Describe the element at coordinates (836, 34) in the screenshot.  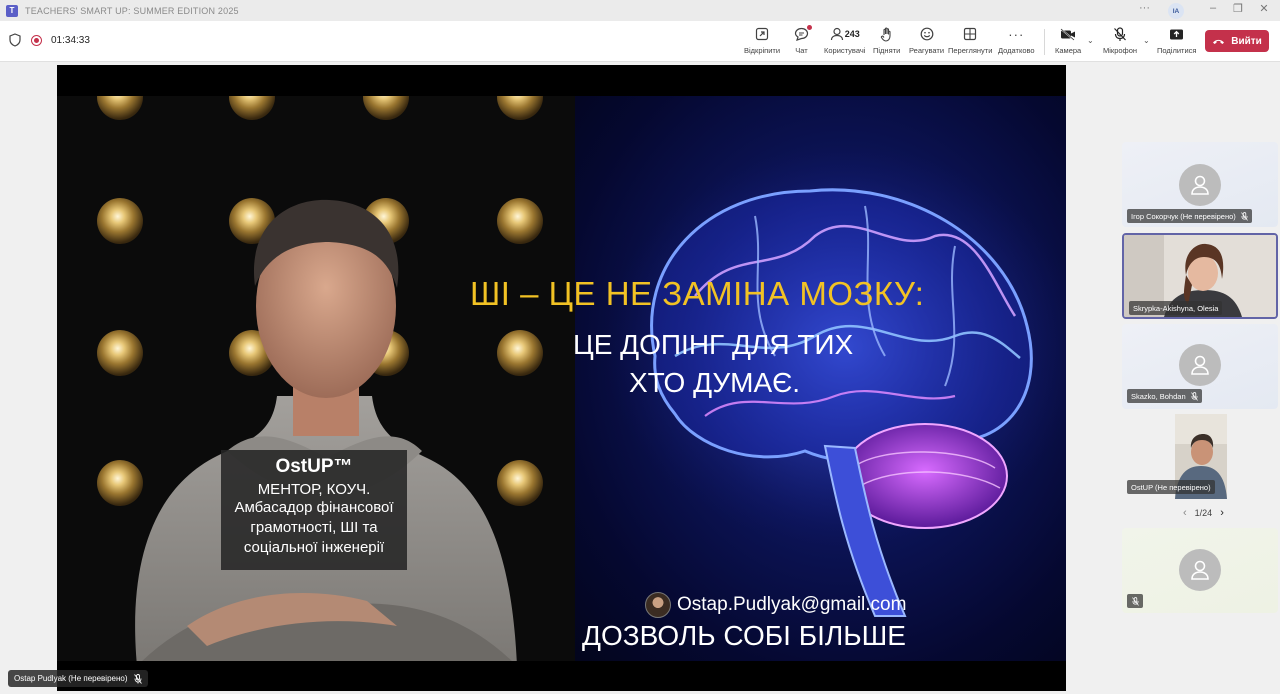
I see `people-icon` at that location.